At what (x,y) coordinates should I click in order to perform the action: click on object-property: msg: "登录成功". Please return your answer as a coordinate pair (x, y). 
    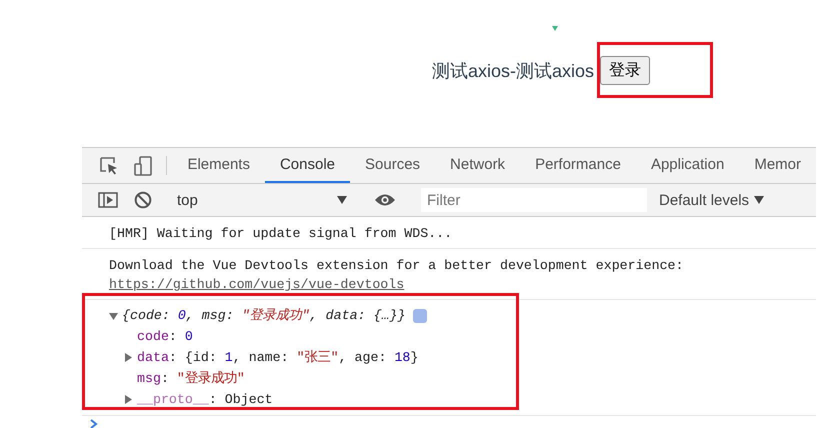
    Looking at the image, I should click on (191, 379).